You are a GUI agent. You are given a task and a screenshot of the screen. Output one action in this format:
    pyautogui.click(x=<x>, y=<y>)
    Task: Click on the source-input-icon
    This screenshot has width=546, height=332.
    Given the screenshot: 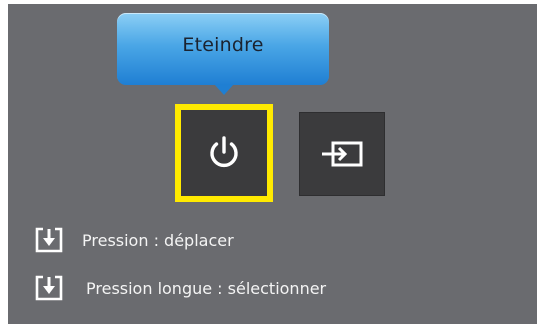 What is the action you would take?
    pyautogui.click(x=342, y=154)
    